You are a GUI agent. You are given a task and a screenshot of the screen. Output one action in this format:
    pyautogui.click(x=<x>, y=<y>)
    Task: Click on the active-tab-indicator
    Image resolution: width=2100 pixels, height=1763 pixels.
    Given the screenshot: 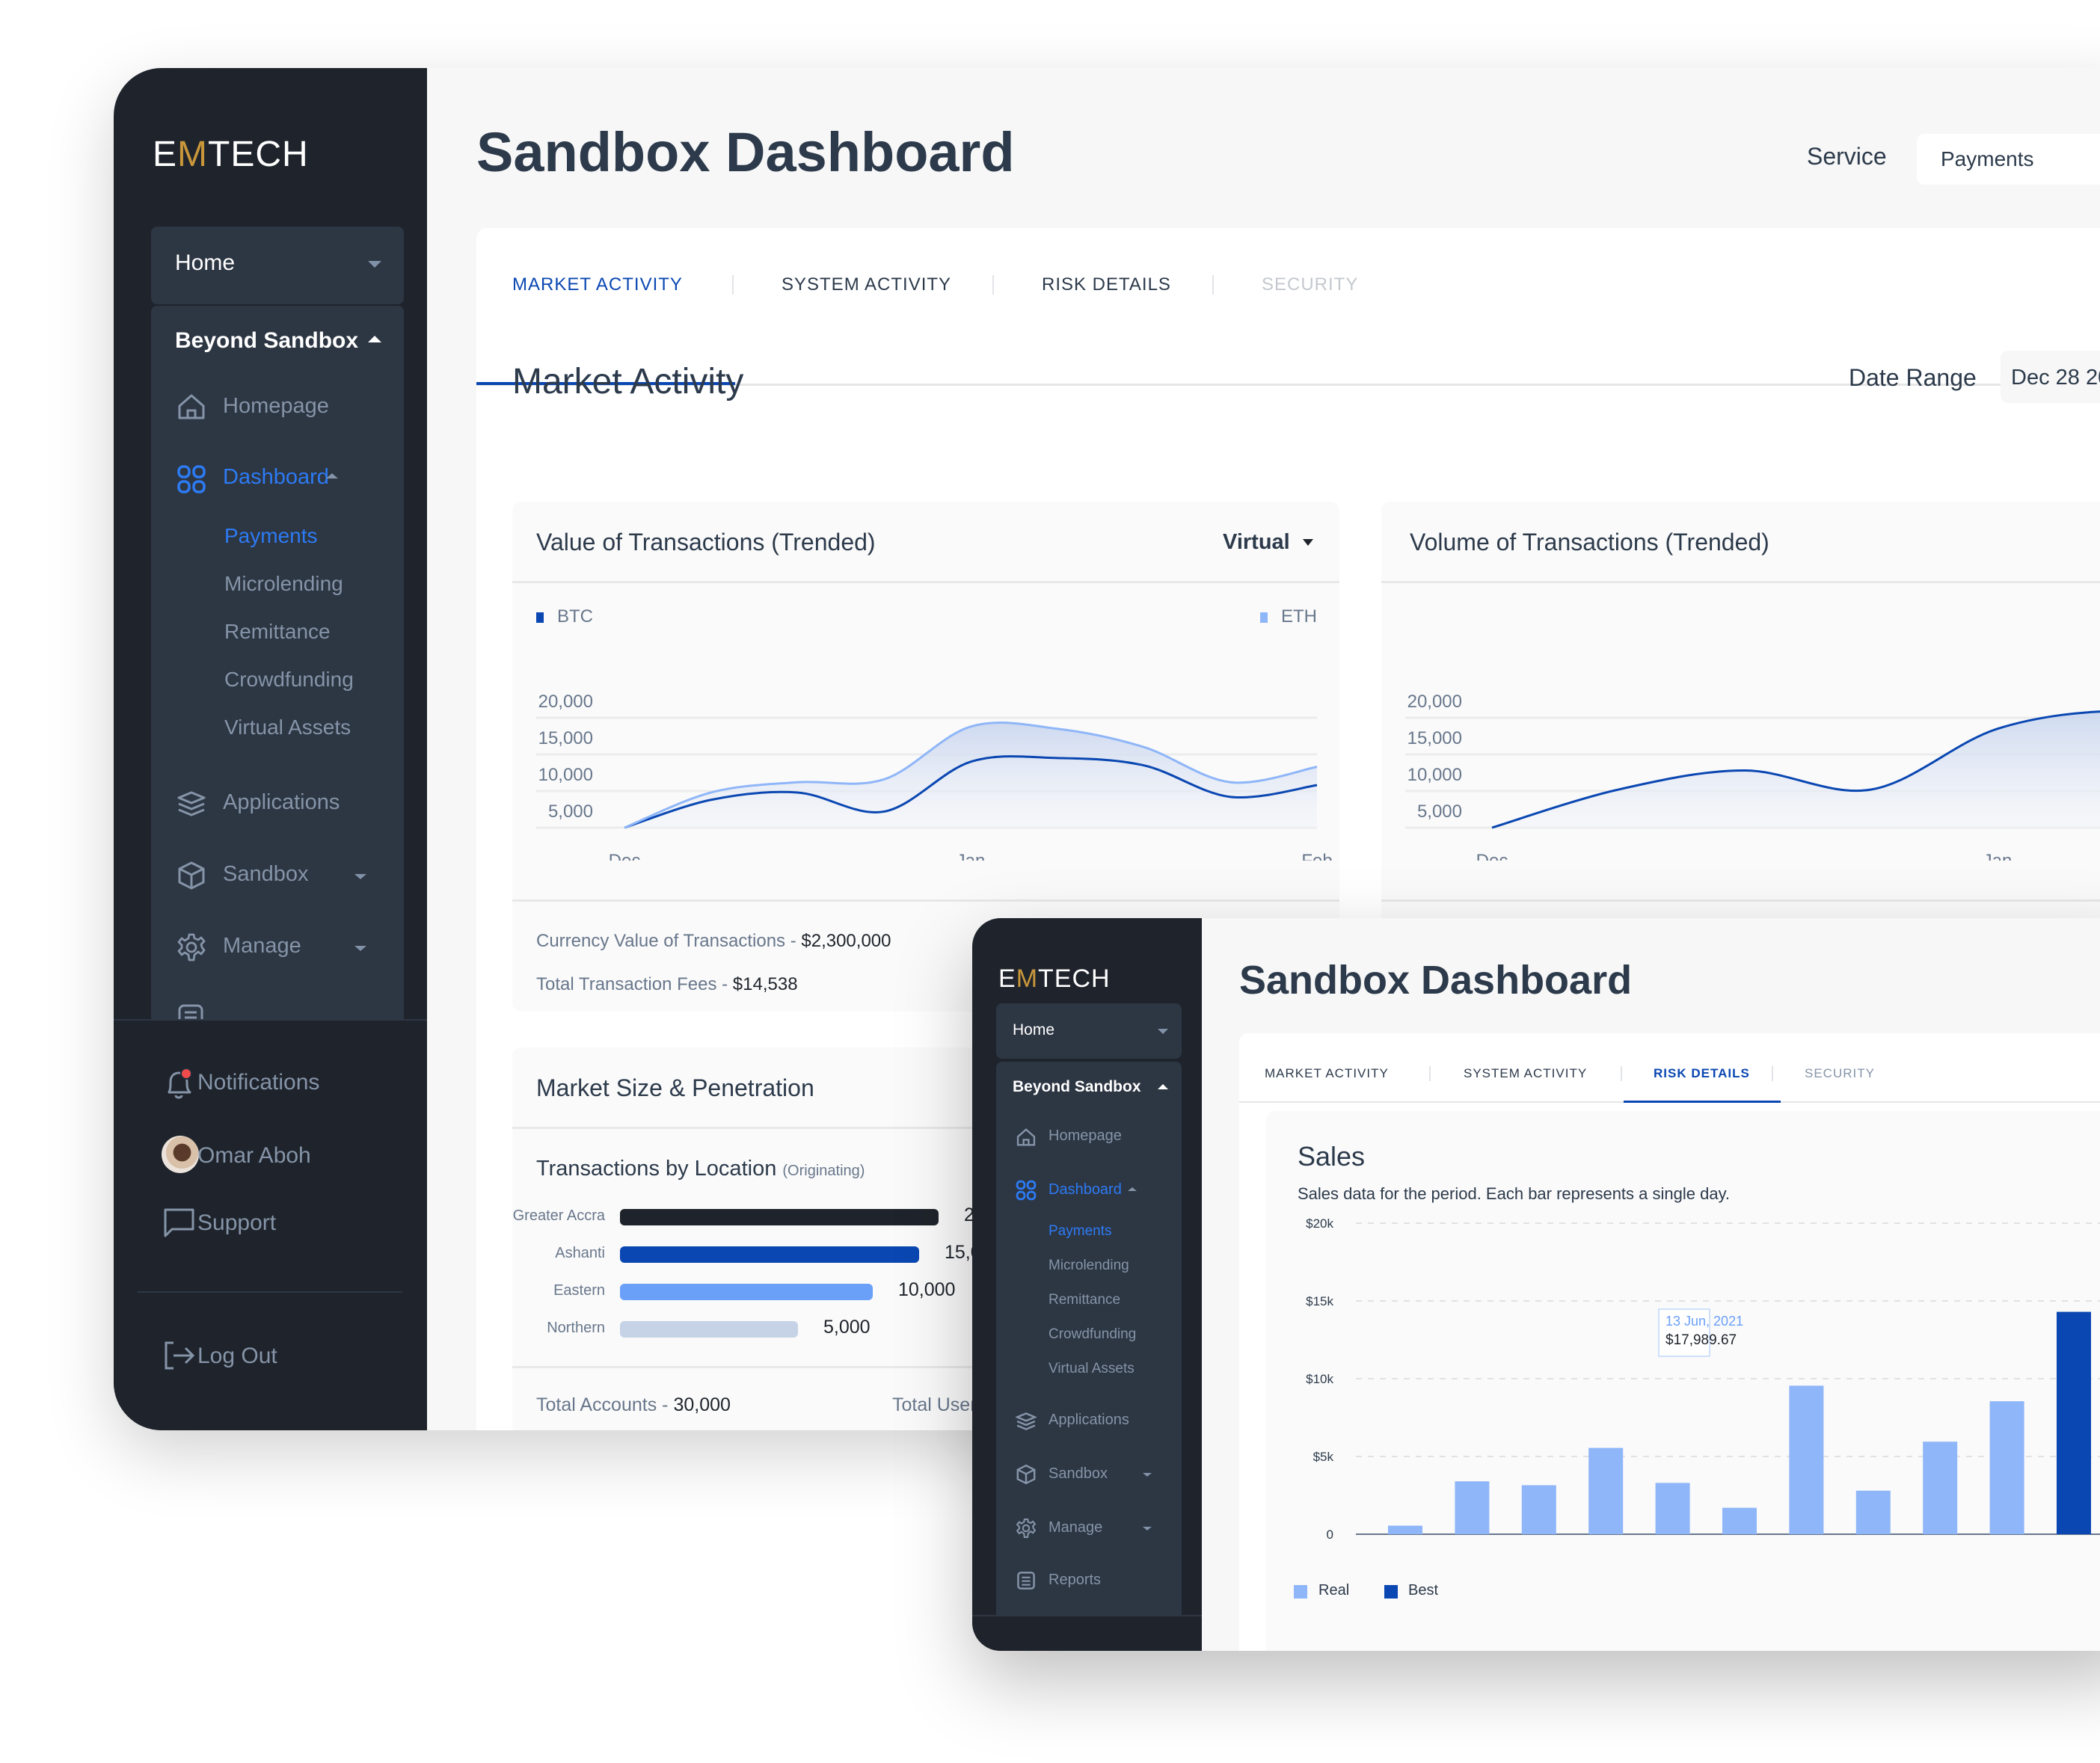 What is the action you would take?
    pyautogui.click(x=1703, y=1102)
    